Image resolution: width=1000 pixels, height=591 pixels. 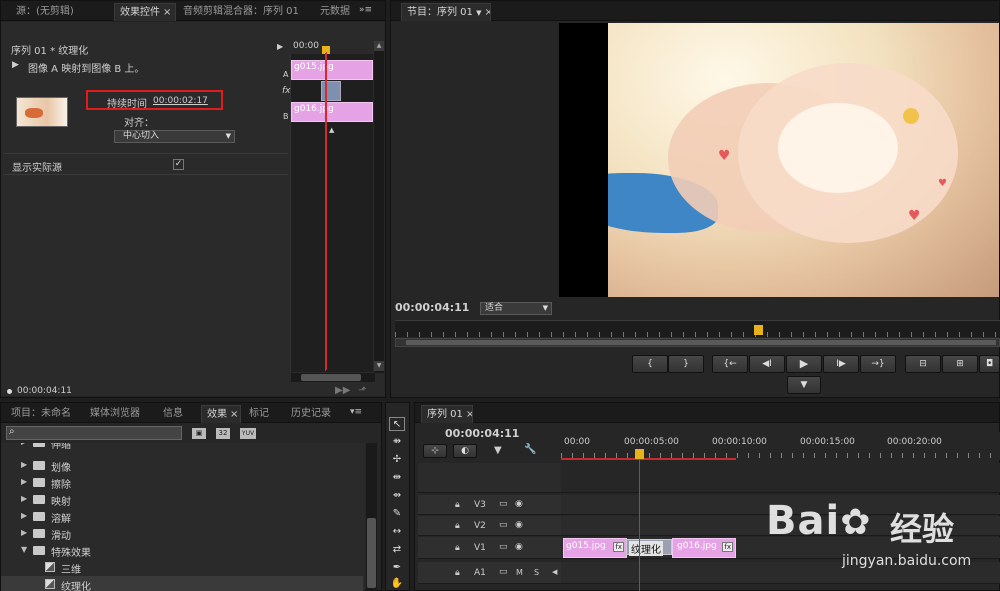 What do you see at coordinates (260, 414) in the screenshot?
I see `tab-markers: 标记` at bounding box center [260, 414].